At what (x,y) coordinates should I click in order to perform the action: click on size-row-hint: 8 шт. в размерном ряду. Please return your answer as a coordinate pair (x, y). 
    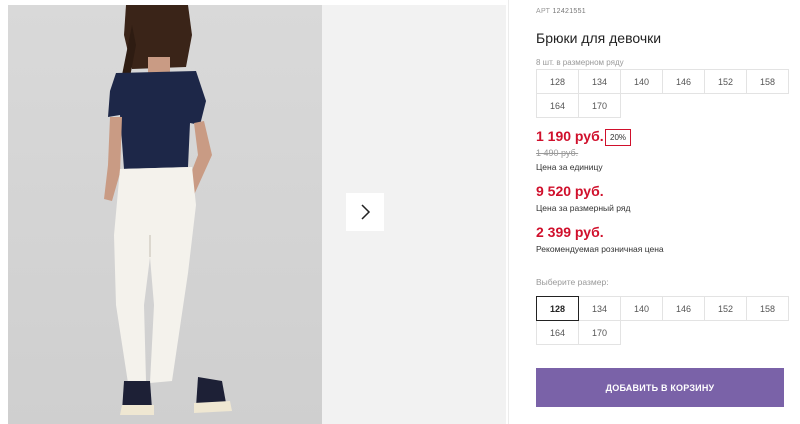
    Looking at the image, I should click on (580, 62).